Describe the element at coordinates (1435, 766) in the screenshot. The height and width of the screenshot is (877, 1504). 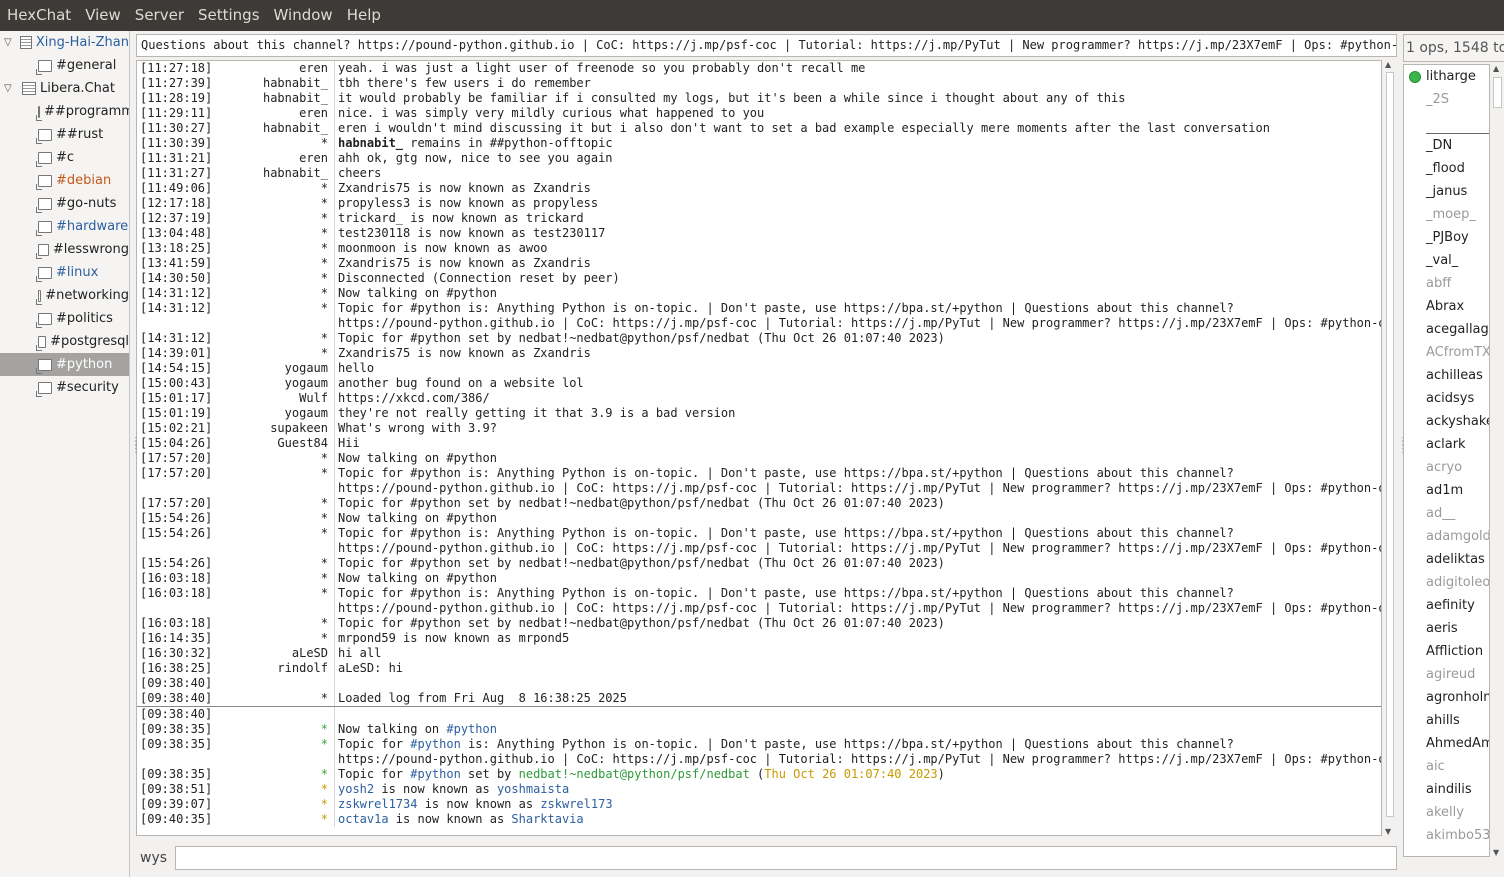
I see `user-name: aic` at that location.